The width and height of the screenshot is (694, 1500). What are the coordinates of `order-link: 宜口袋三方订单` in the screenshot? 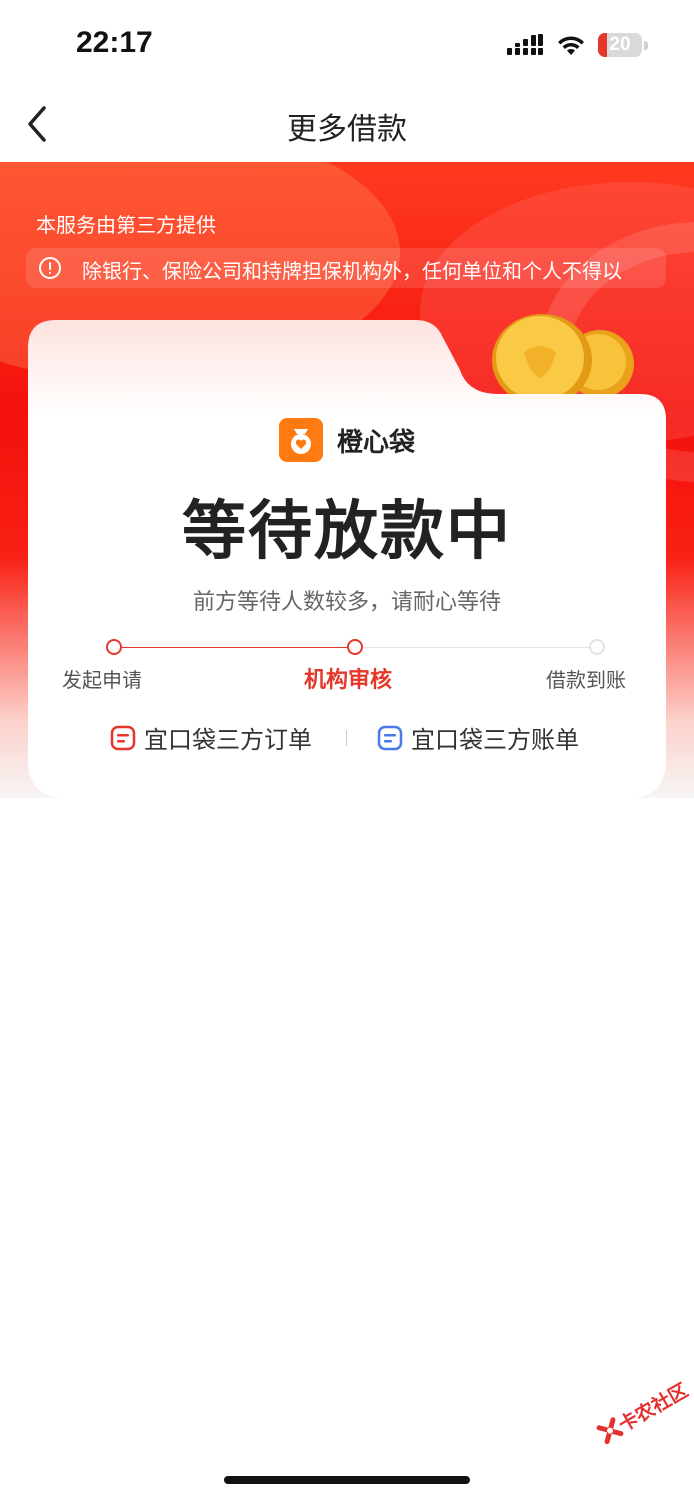 It's located at (211, 737).